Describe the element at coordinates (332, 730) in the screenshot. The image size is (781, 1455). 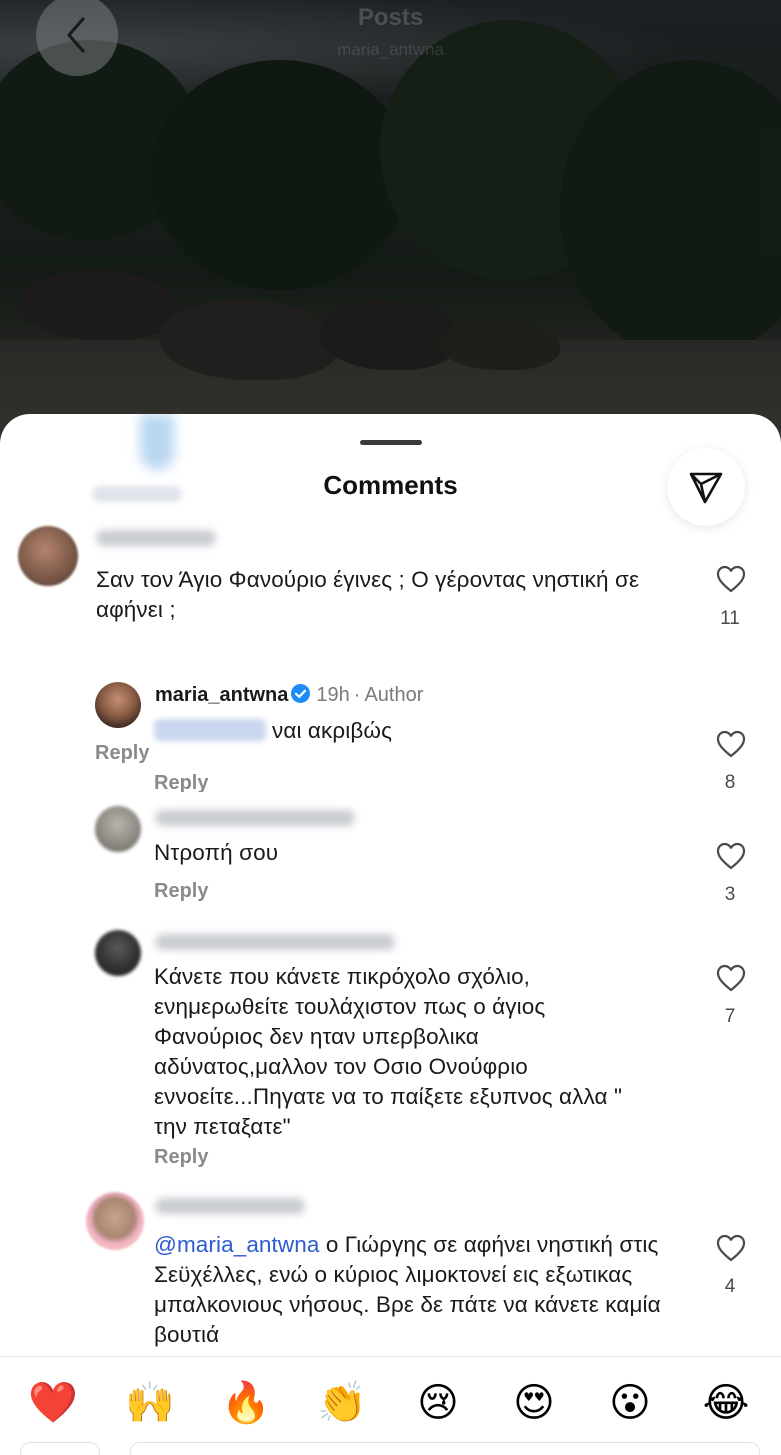
I see `comment-text-body: ναι ακριβώς` at that location.